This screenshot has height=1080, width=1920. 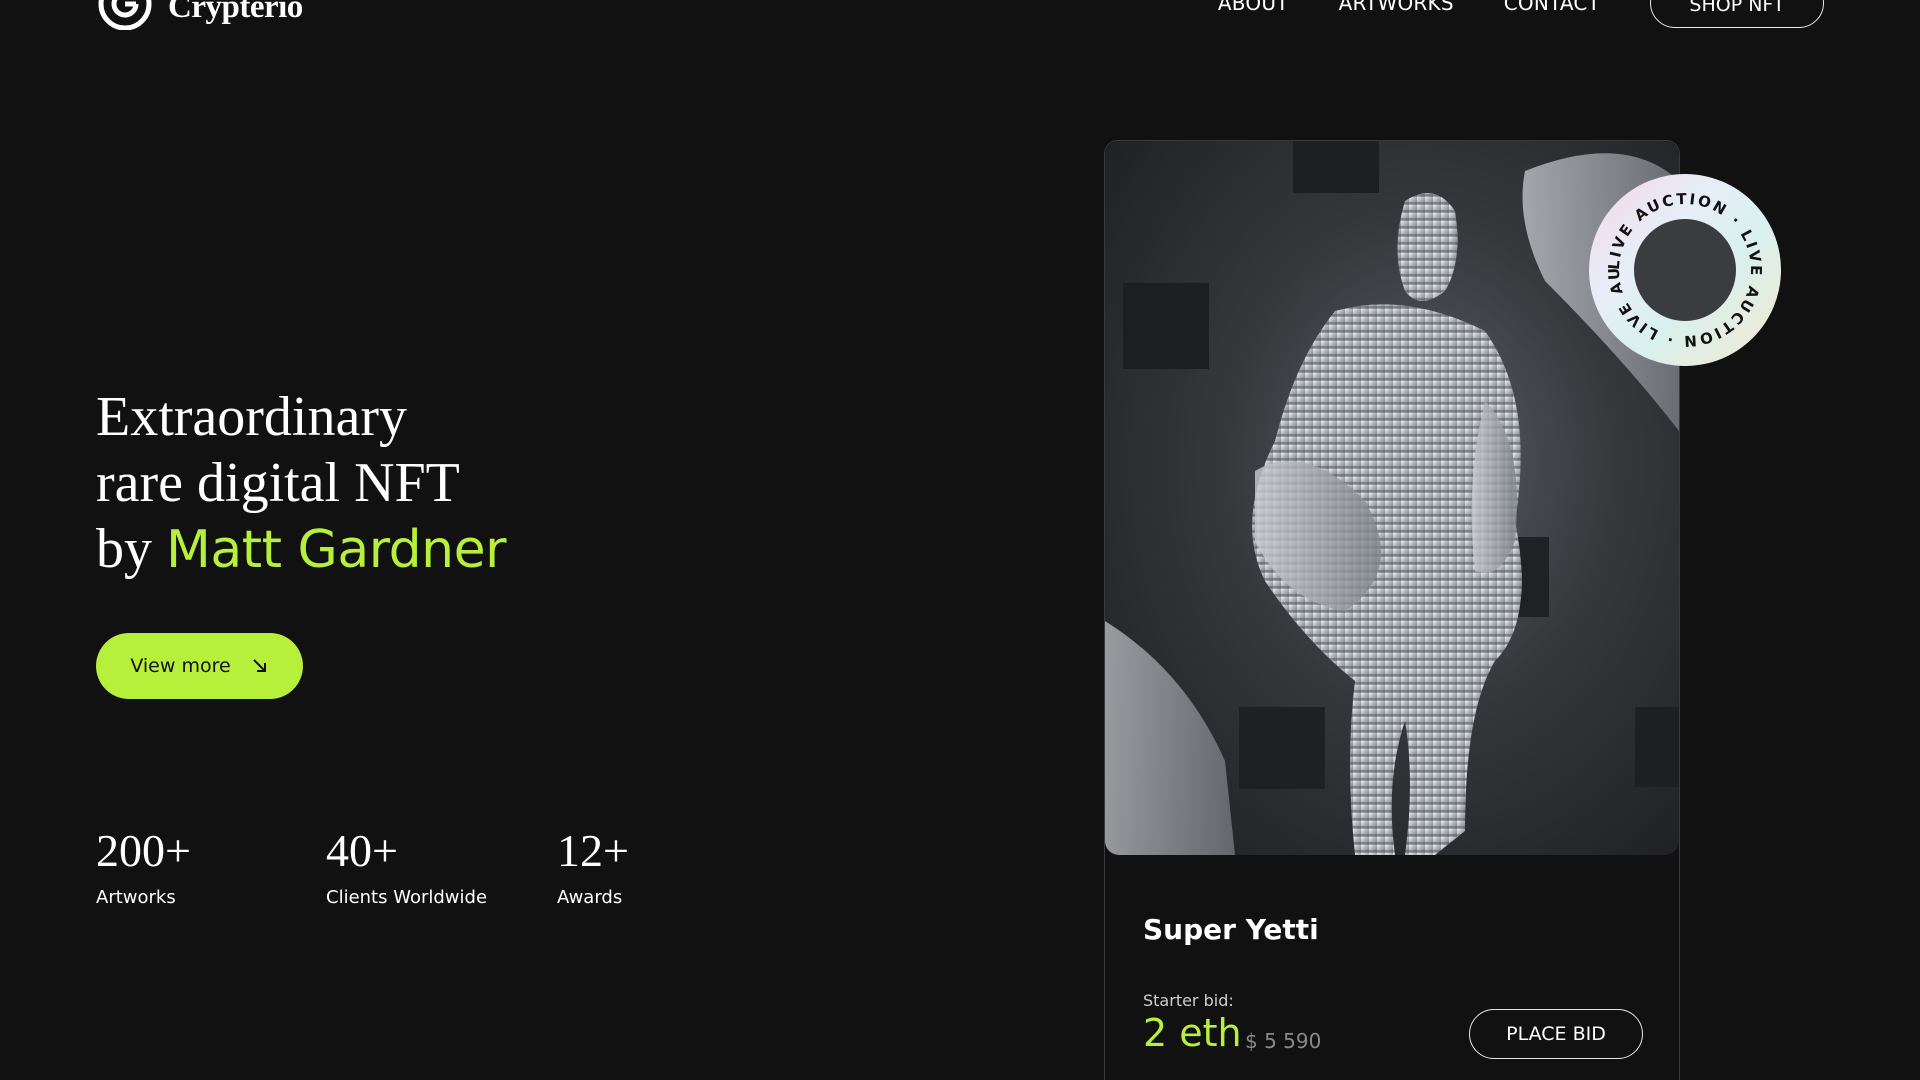 I want to click on crypterio-logo-icon, so click(x=125, y=15).